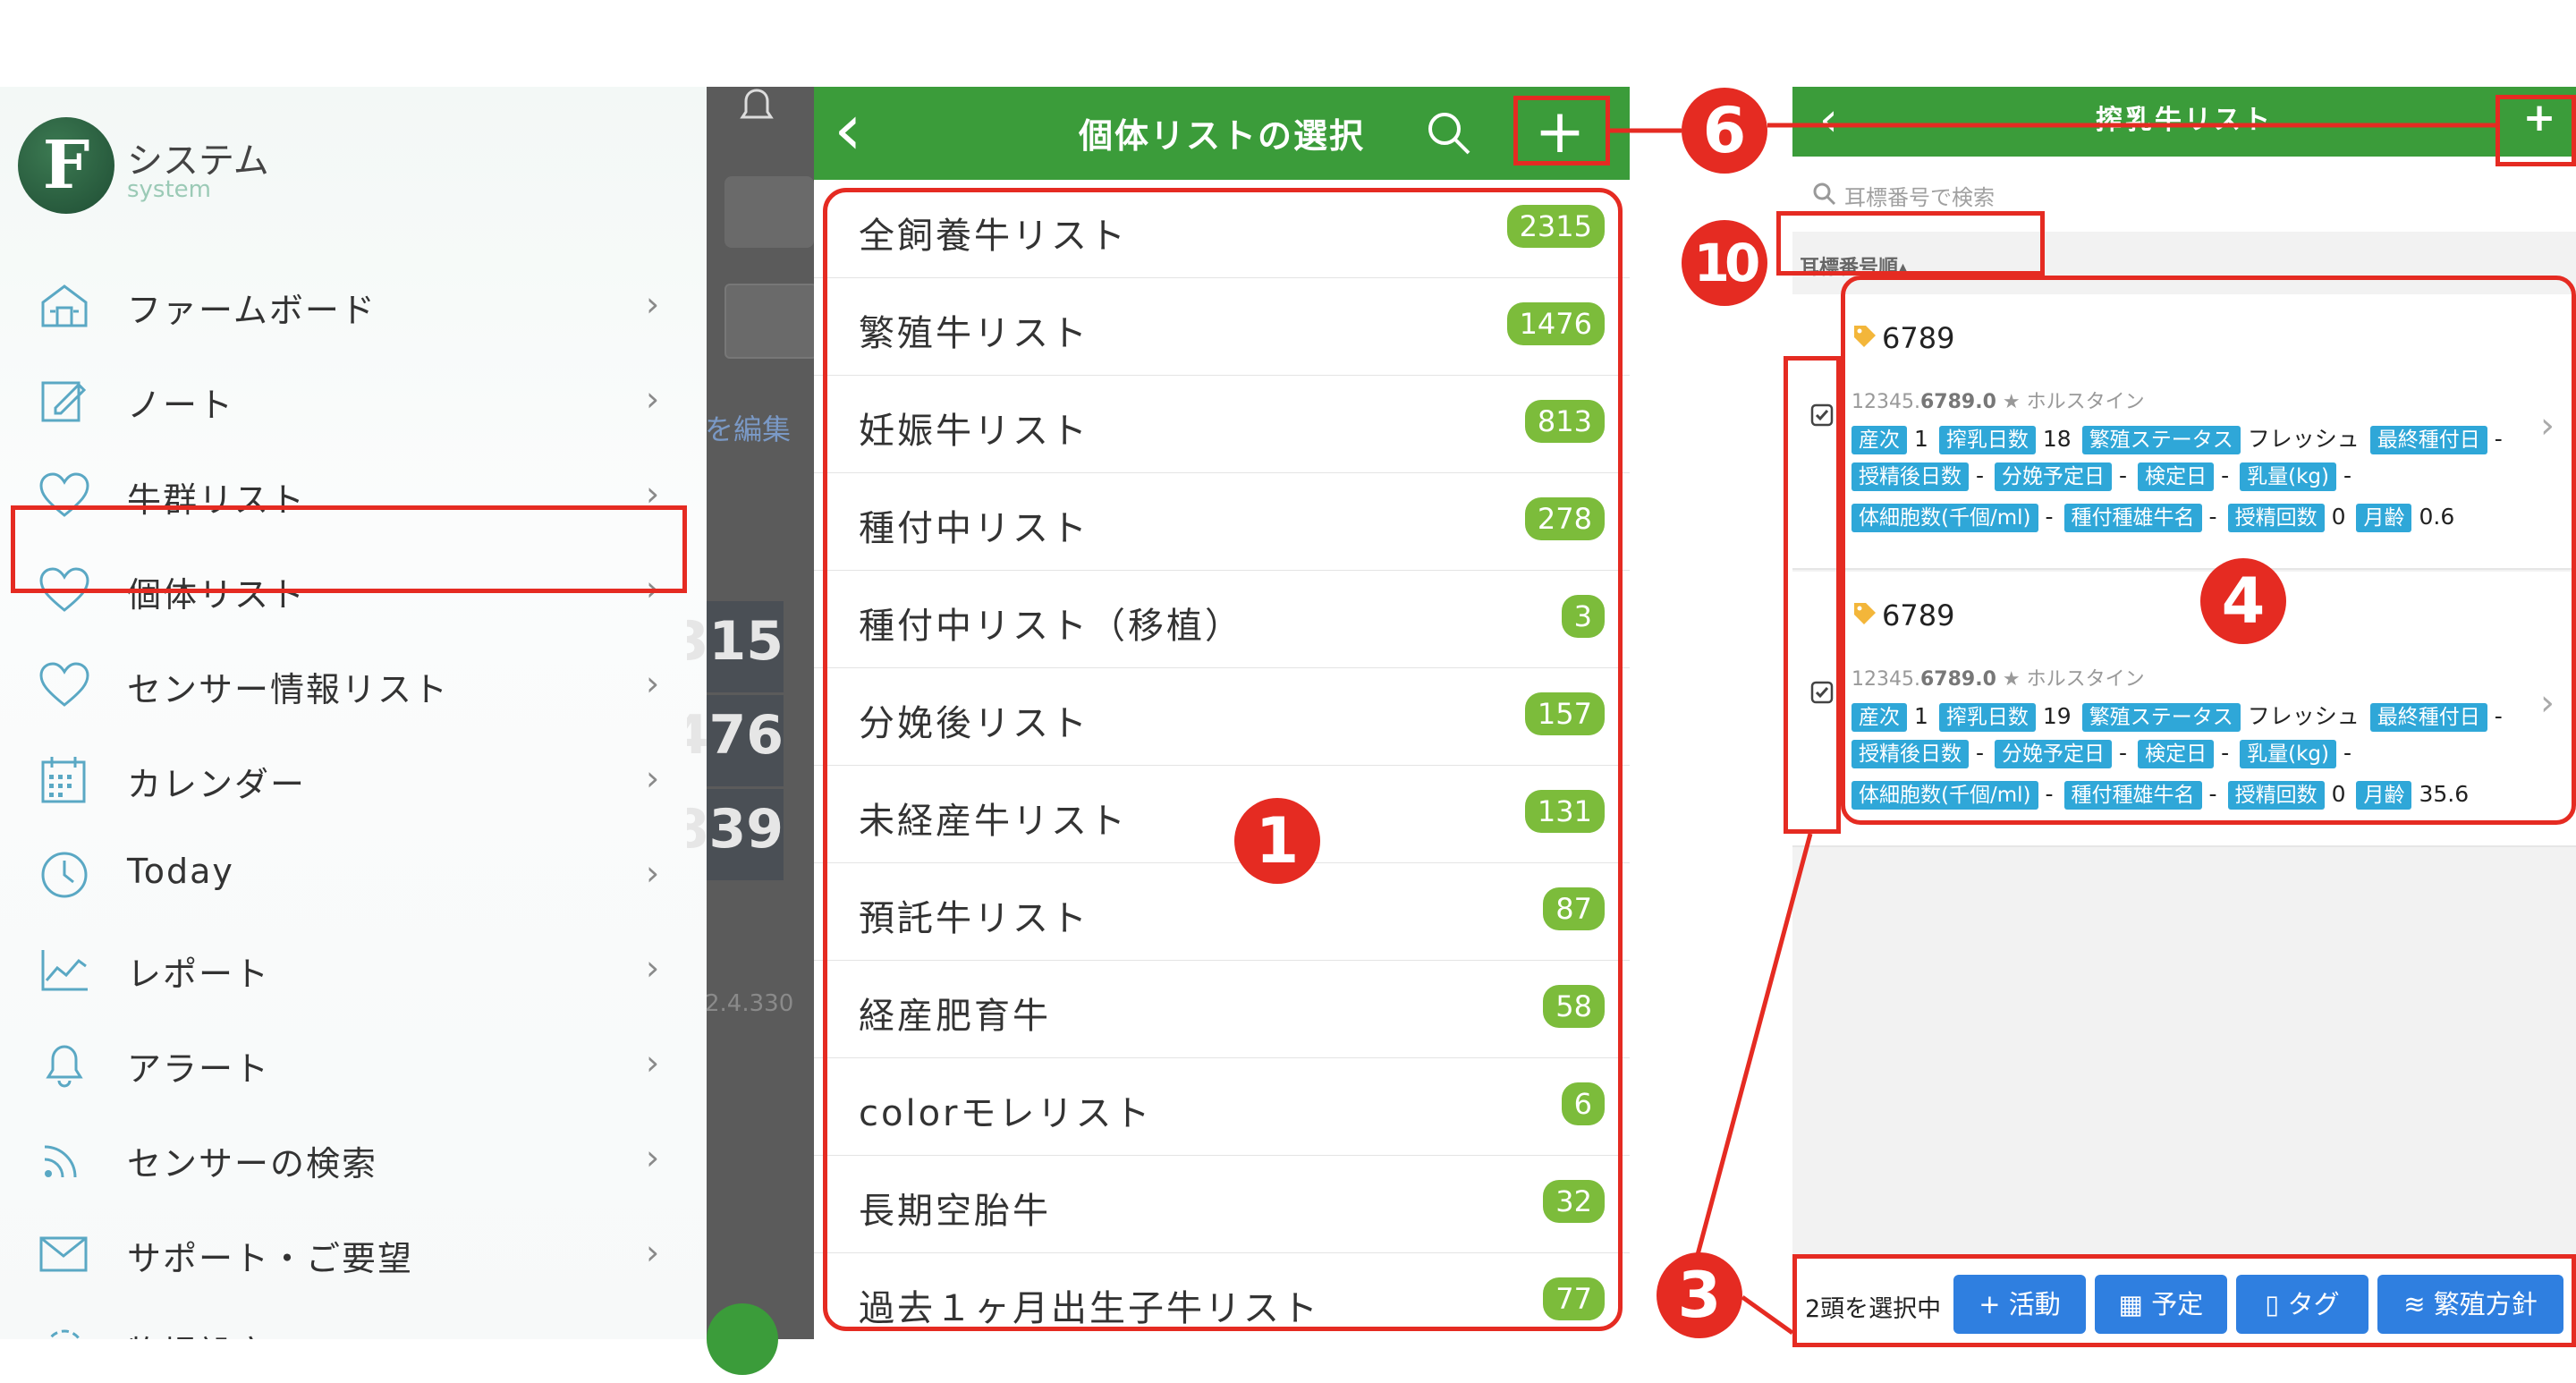 This screenshot has width=2576, height=1383. Describe the element at coordinates (252, 311) in the screenshot. I see `menu-item-label: ファームボード` at that location.